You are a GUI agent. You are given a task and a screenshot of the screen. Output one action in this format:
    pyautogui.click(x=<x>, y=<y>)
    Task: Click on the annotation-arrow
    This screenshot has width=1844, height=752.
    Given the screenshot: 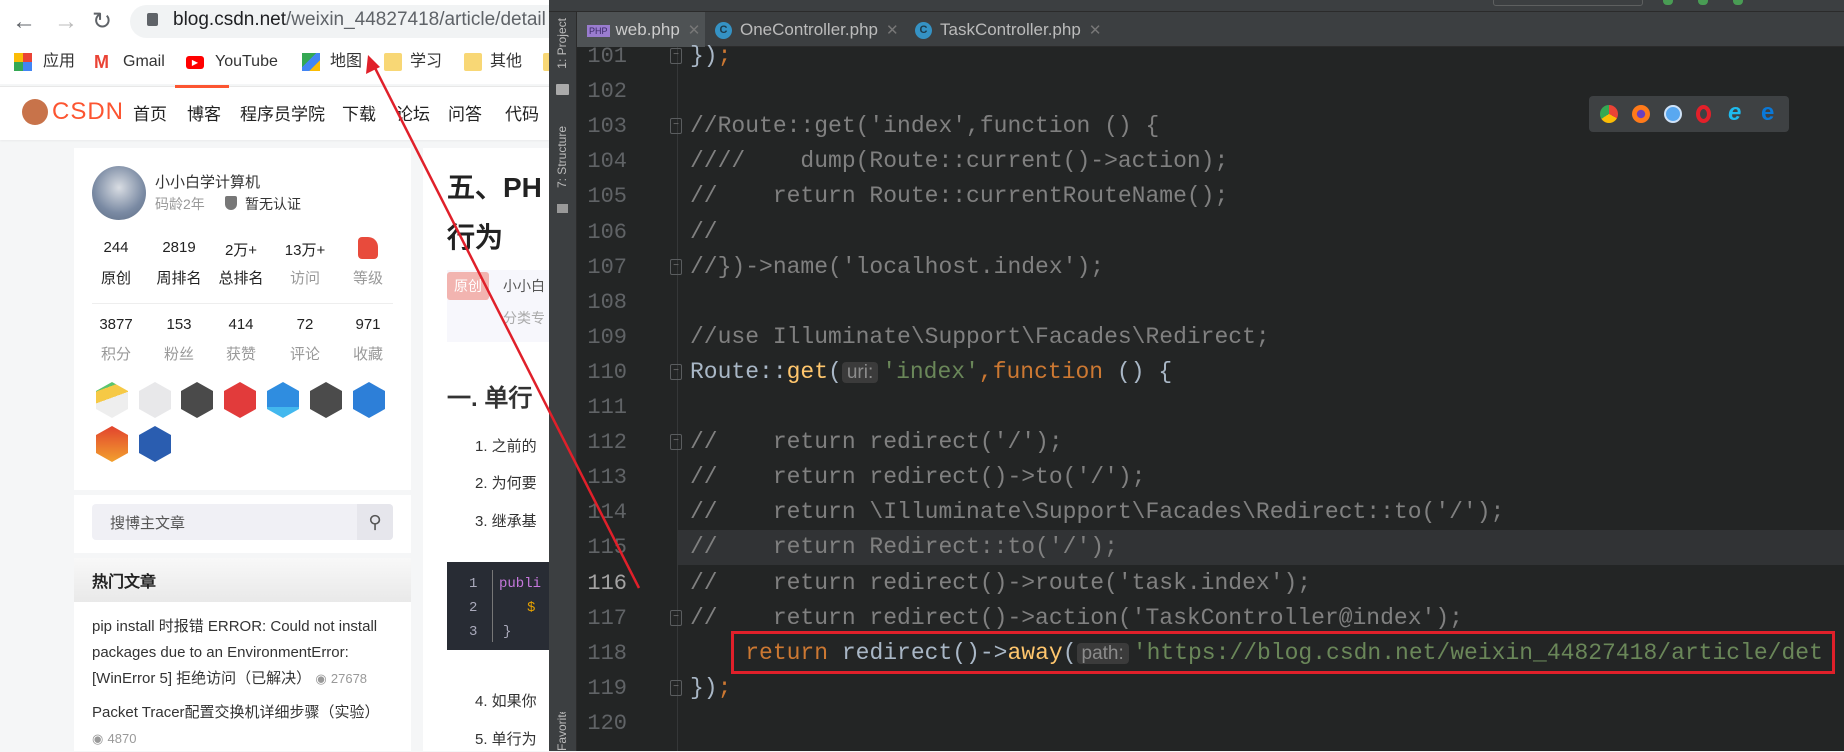 What is the action you would take?
    pyautogui.click(x=503, y=322)
    